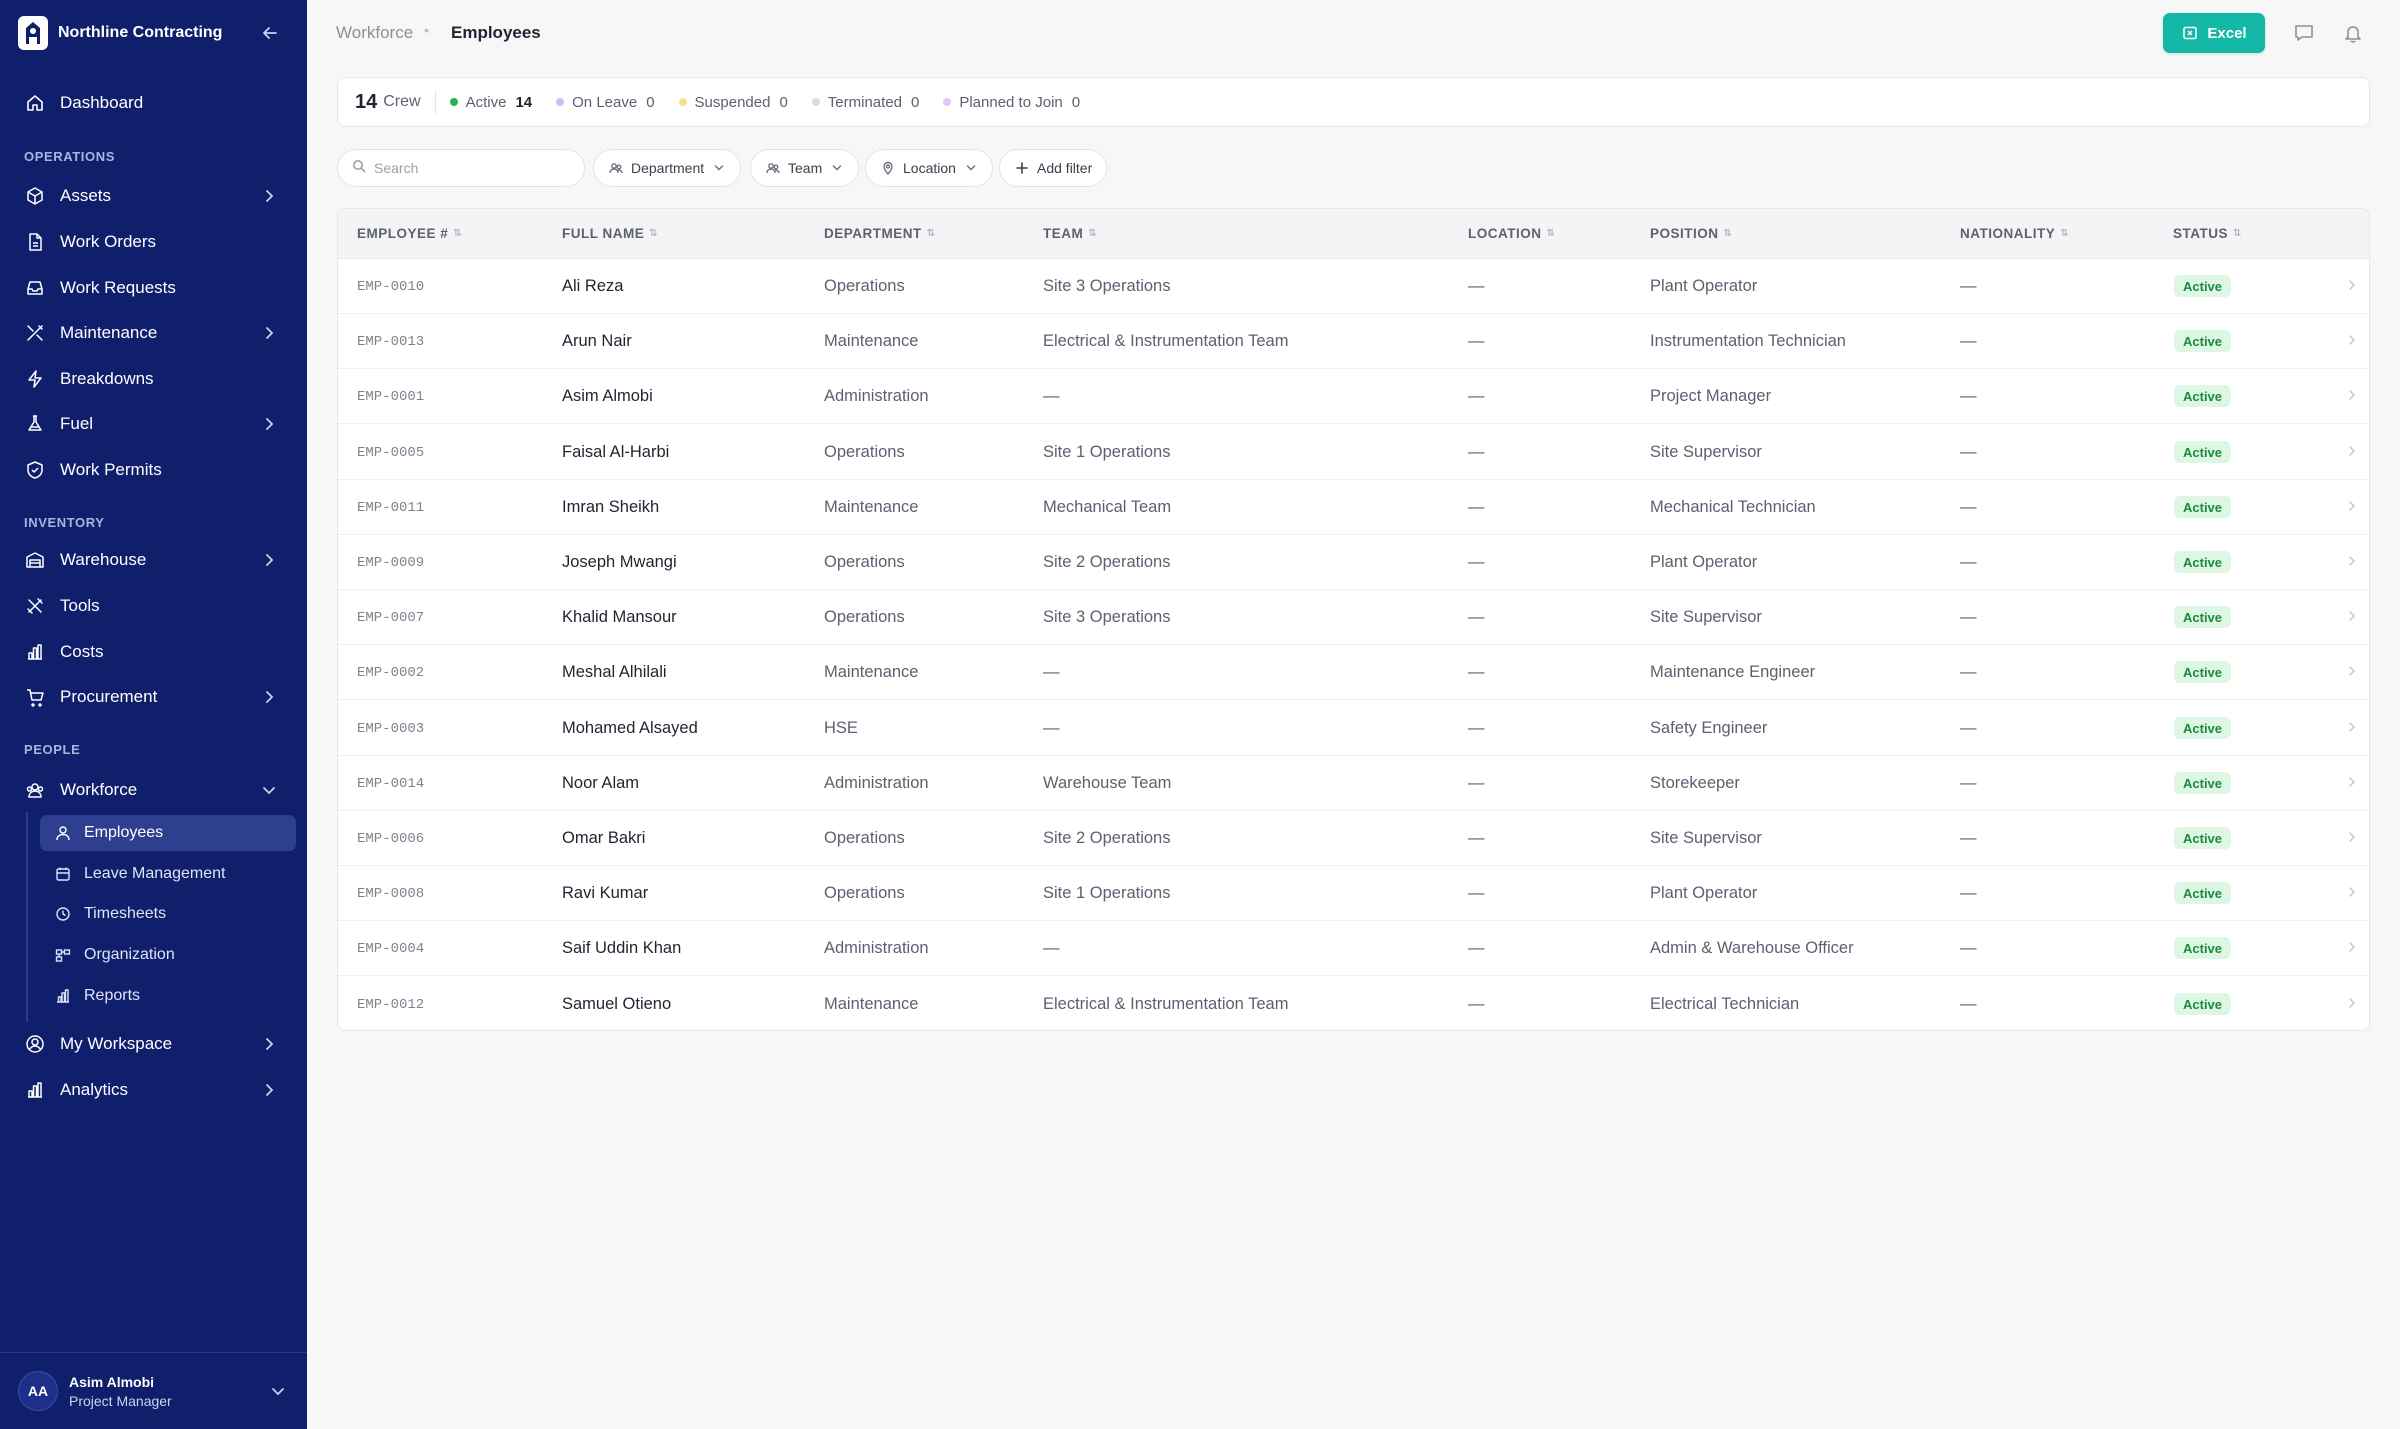 The height and width of the screenshot is (1429, 2400). I want to click on nav-employees: Employees, so click(168, 833).